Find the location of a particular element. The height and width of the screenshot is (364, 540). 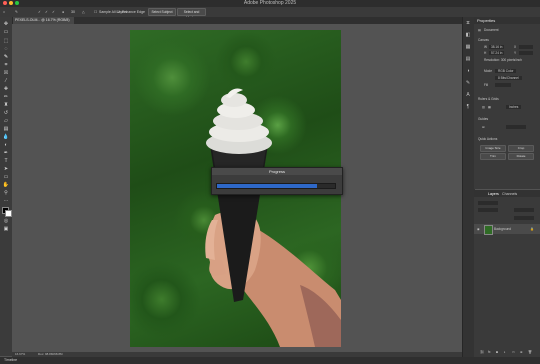

hand-tool-icon: ✋ is located at coordinates (6, 185).